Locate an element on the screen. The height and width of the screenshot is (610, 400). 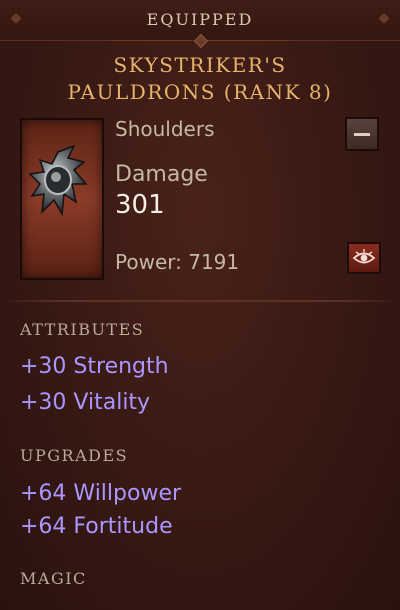
equipped-label: EQUIPPED is located at coordinates (200, 19).